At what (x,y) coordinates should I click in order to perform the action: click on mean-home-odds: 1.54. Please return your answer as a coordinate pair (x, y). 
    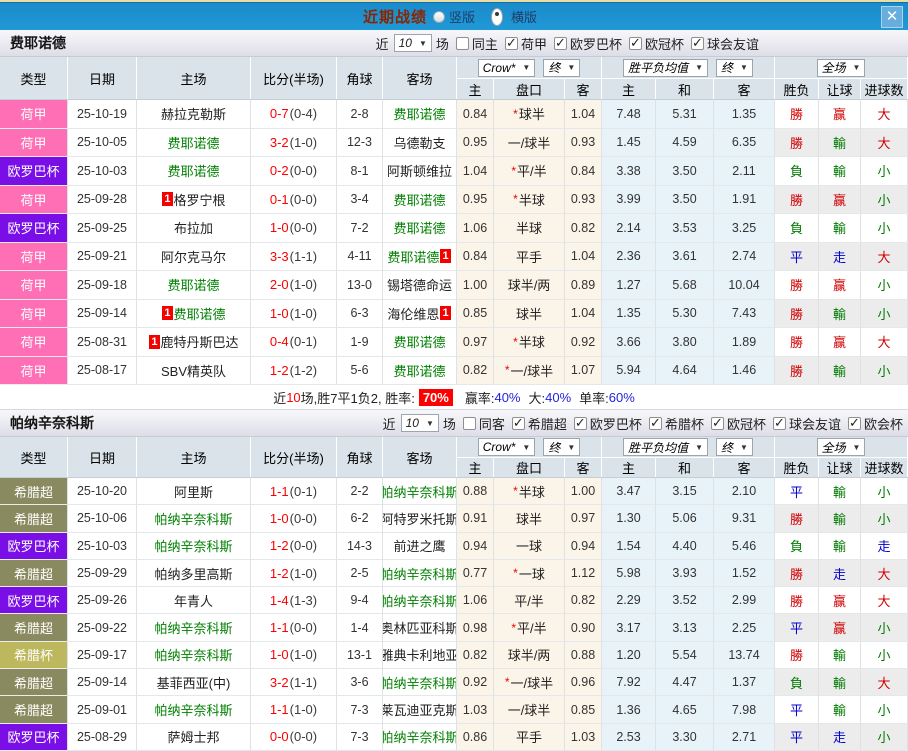
    Looking at the image, I should click on (629, 546).